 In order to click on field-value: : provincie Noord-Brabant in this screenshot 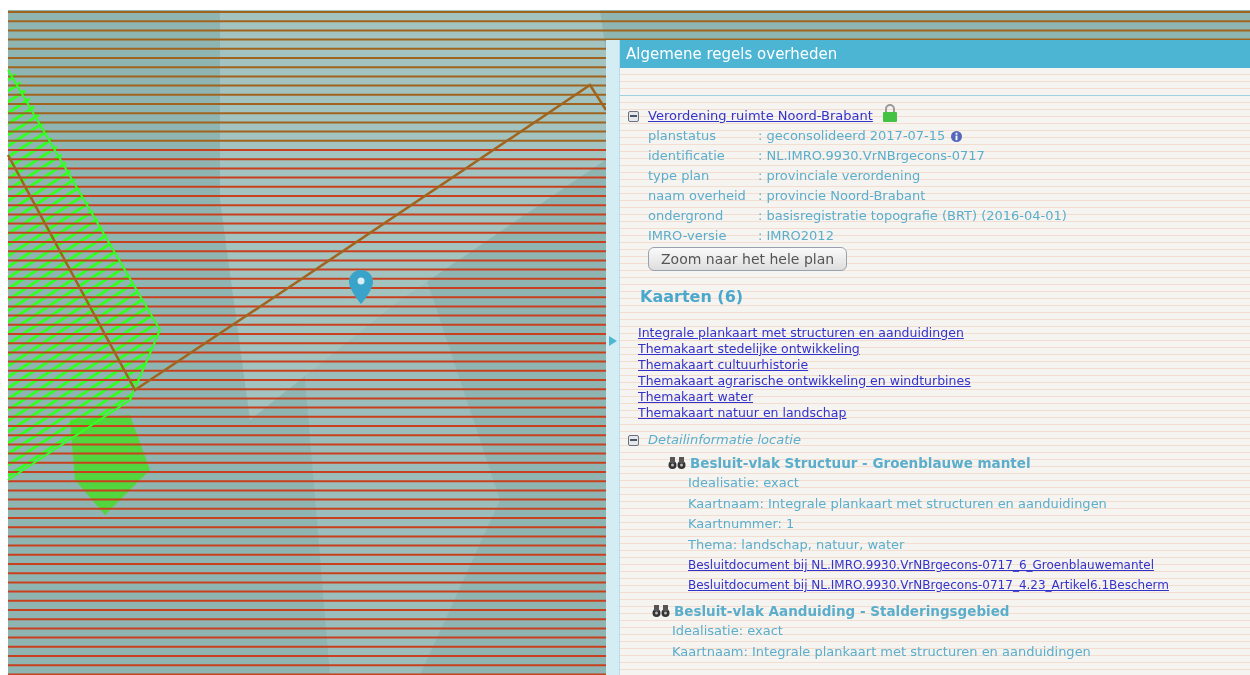, I will do `click(842, 196)`.